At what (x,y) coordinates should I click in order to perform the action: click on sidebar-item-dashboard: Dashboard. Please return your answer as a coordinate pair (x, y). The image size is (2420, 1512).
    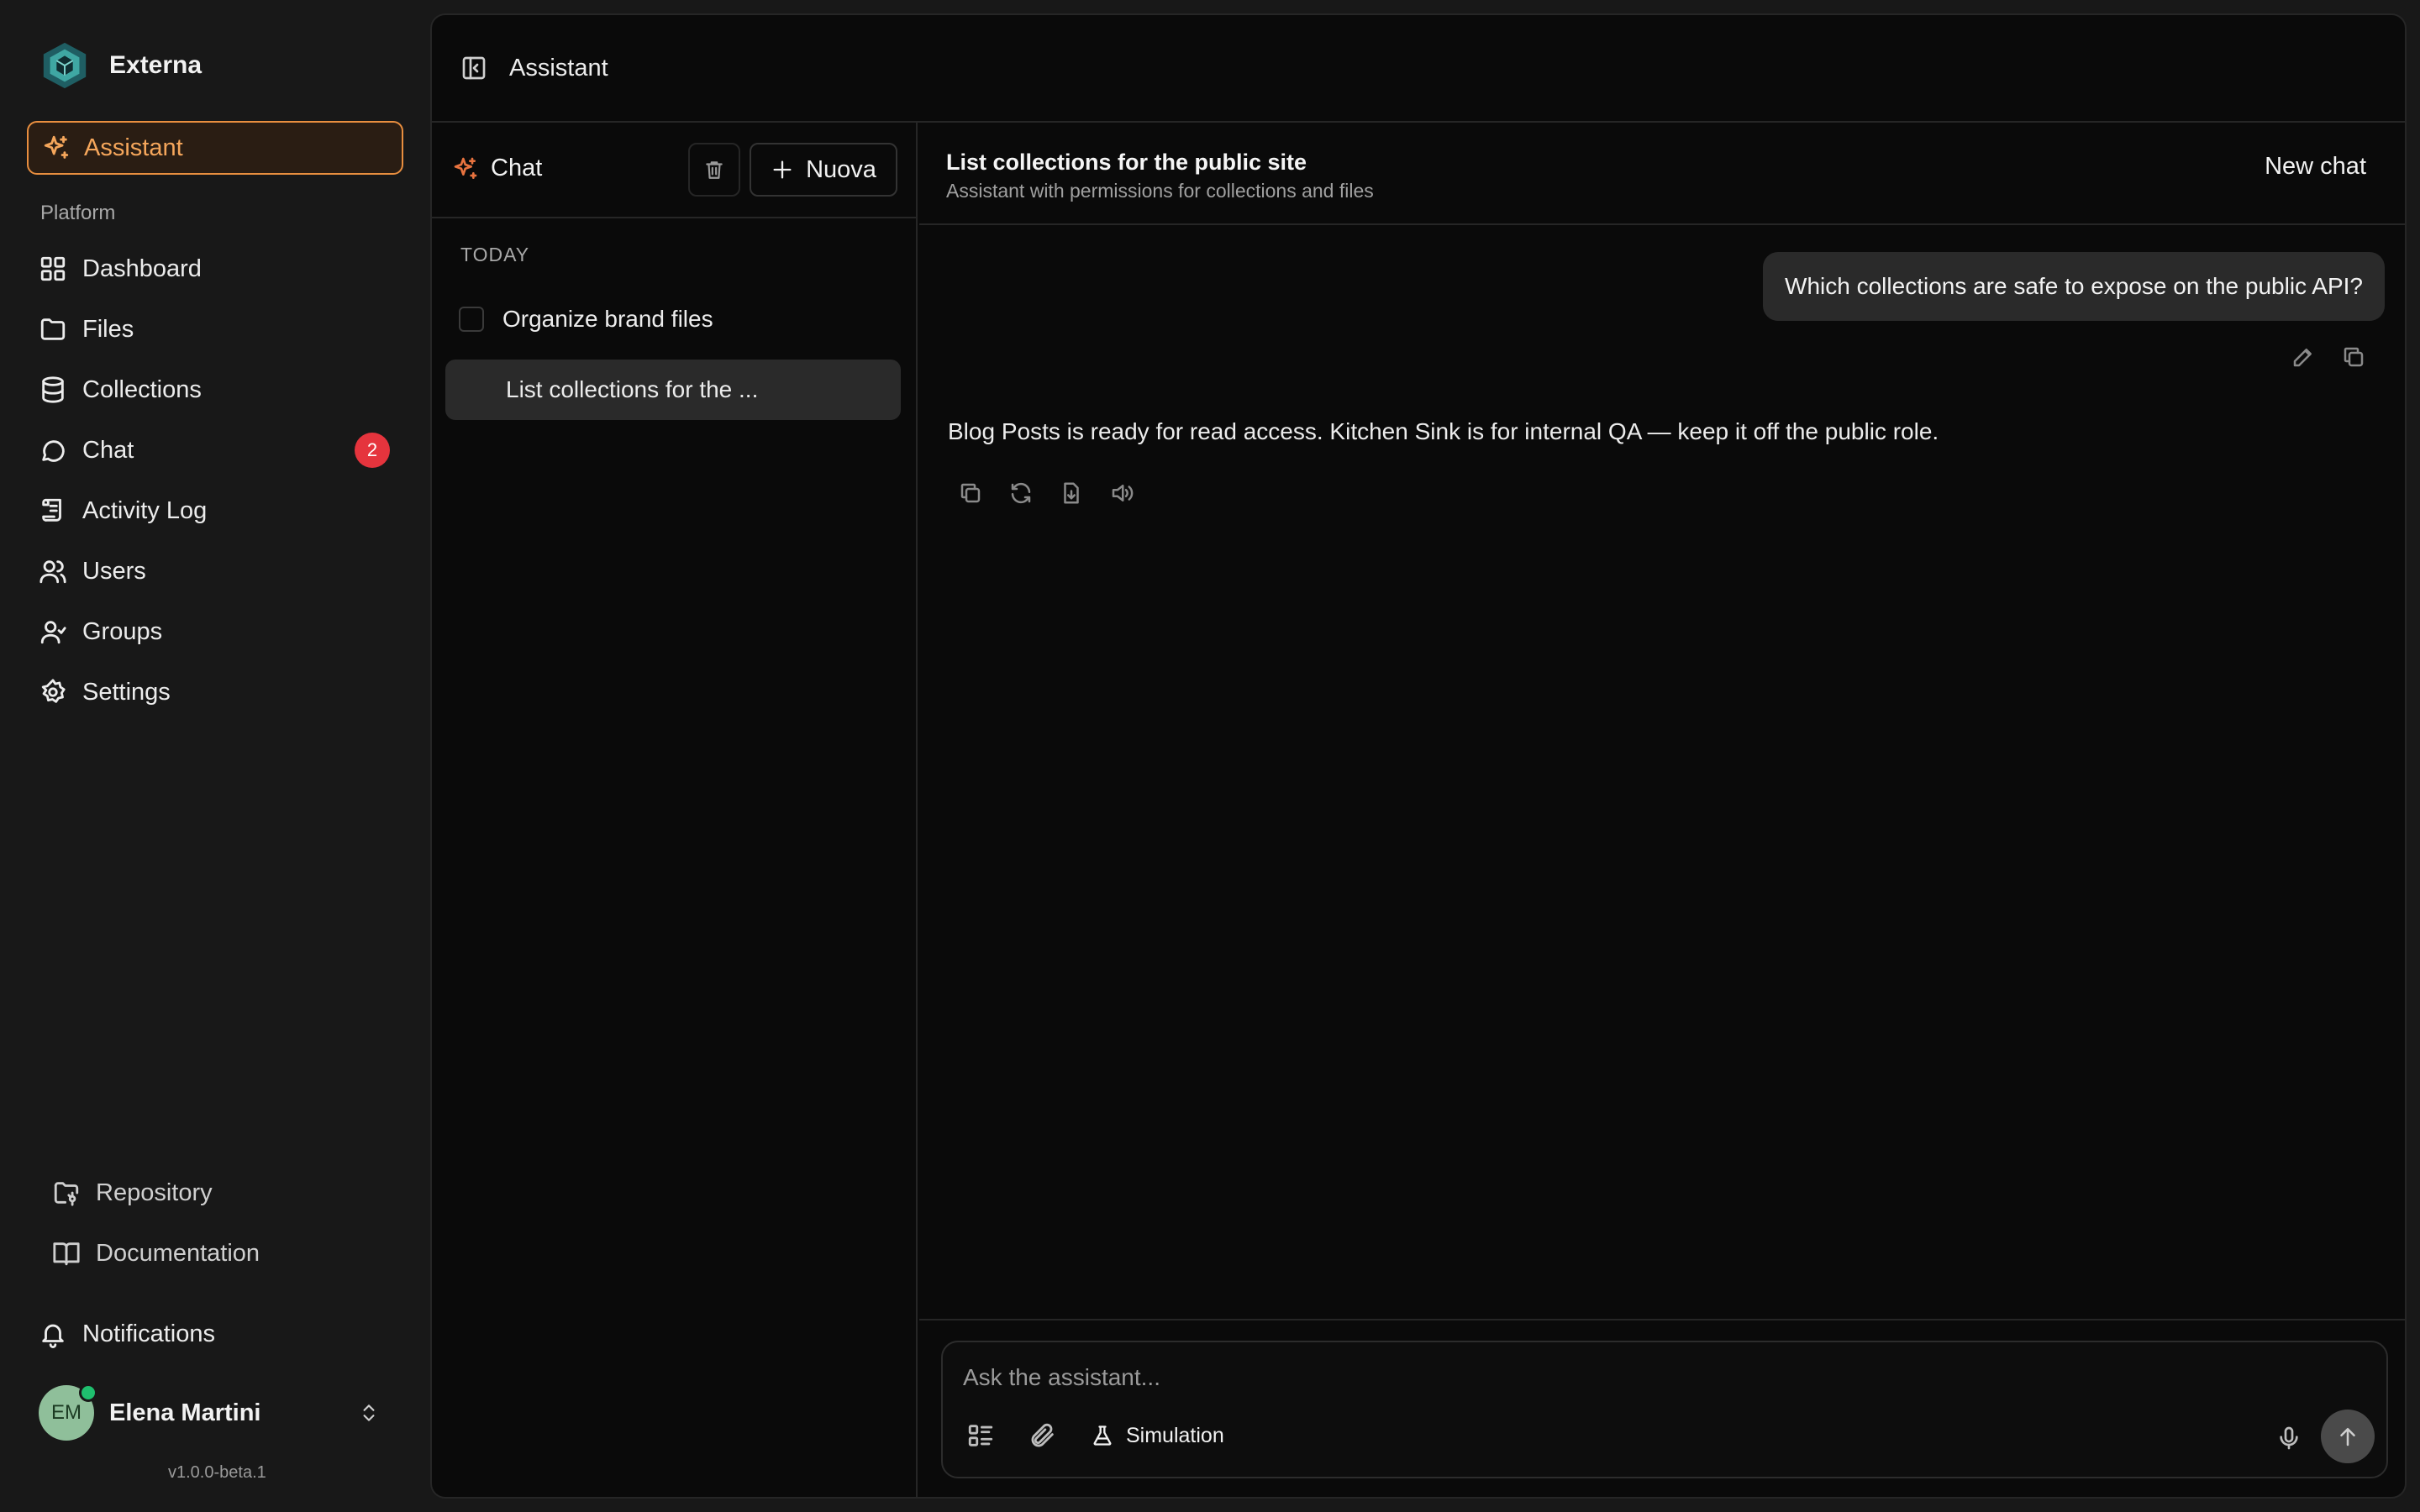
    Looking at the image, I should click on (215, 269).